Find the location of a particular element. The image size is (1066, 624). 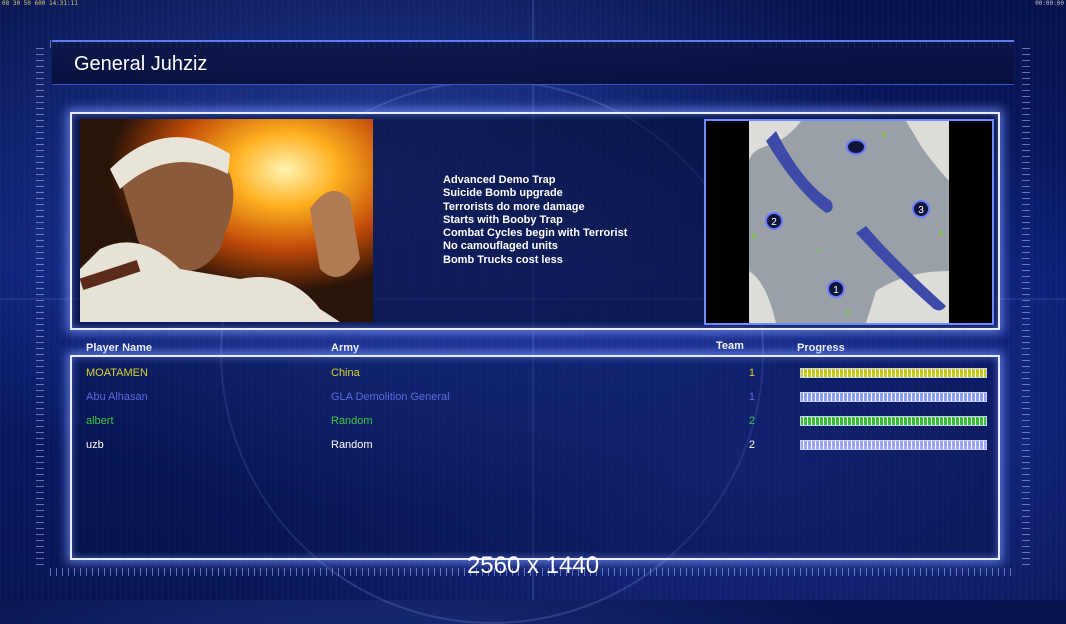

player-name: Abu Alhasan is located at coordinates (117, 397).